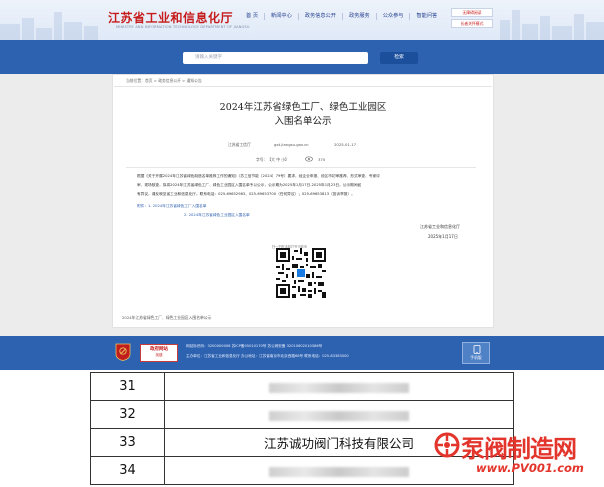 This screenshot has height=487, width=604. I want to click on row-number: 34, so click(127, 470).